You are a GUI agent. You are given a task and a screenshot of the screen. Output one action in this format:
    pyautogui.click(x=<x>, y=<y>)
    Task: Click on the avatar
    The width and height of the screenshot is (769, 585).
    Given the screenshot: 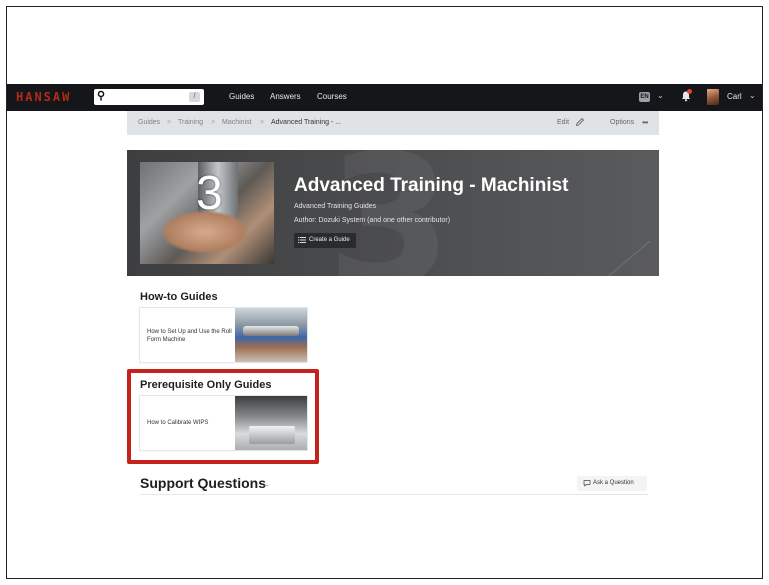 What is the action you would take?
    pyautogui.click(x=713, y=97)
    